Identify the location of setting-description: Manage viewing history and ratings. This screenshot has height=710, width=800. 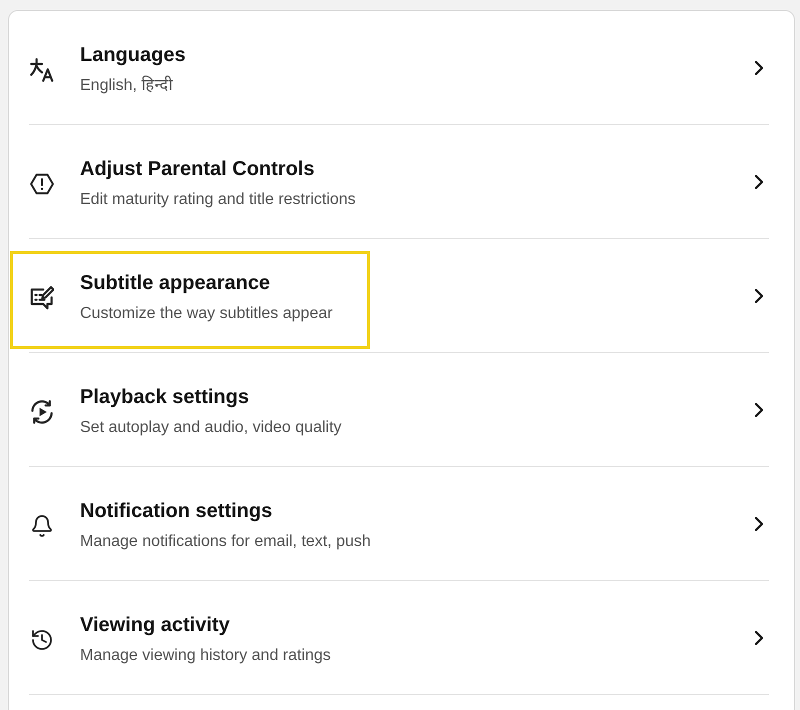
(205, 656).